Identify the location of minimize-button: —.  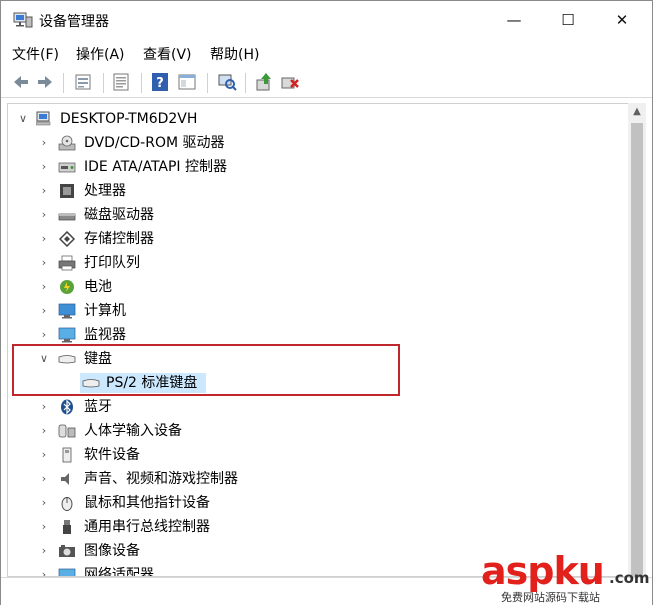
(514, 20).